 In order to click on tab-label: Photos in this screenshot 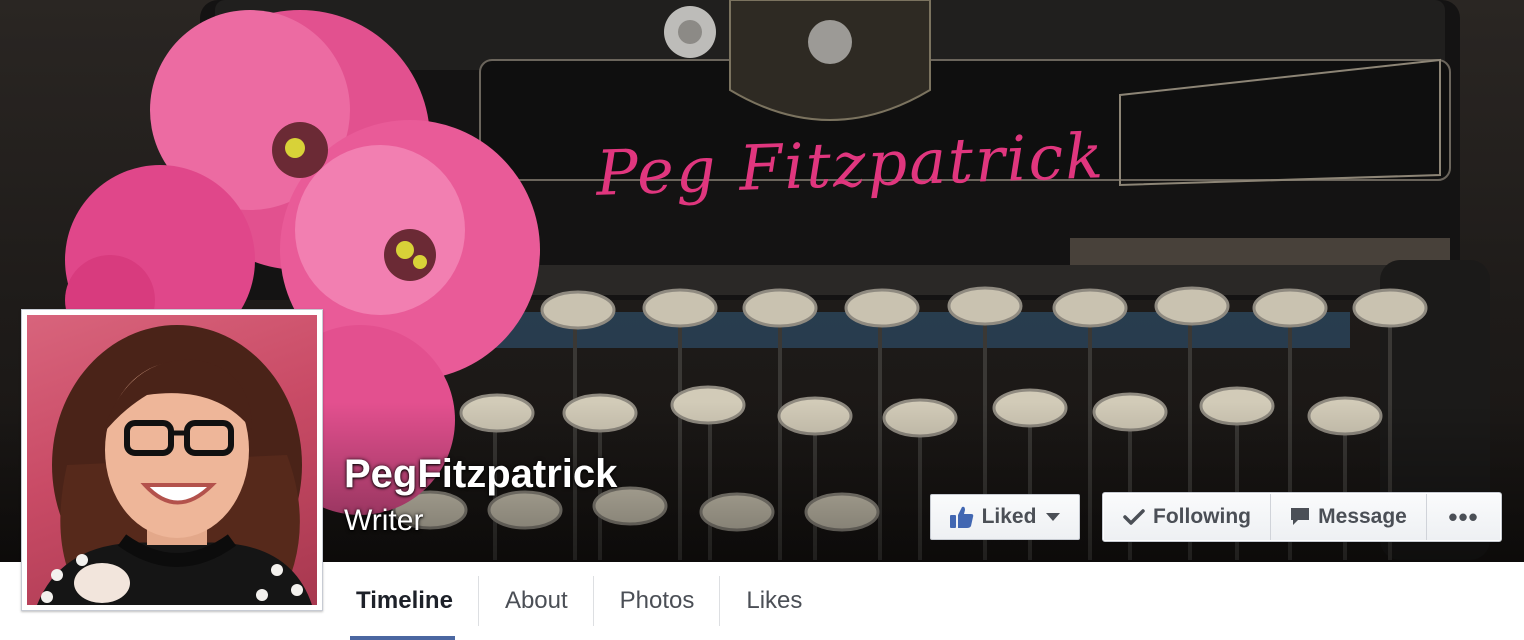, I will do `click(657, 600)`.